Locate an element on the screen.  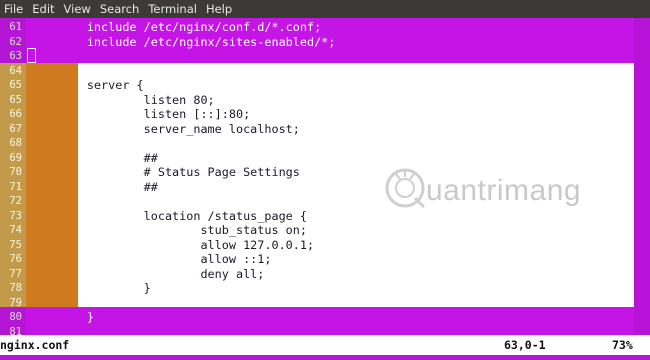
line-number: 61 is located at coordinates (15, 27).